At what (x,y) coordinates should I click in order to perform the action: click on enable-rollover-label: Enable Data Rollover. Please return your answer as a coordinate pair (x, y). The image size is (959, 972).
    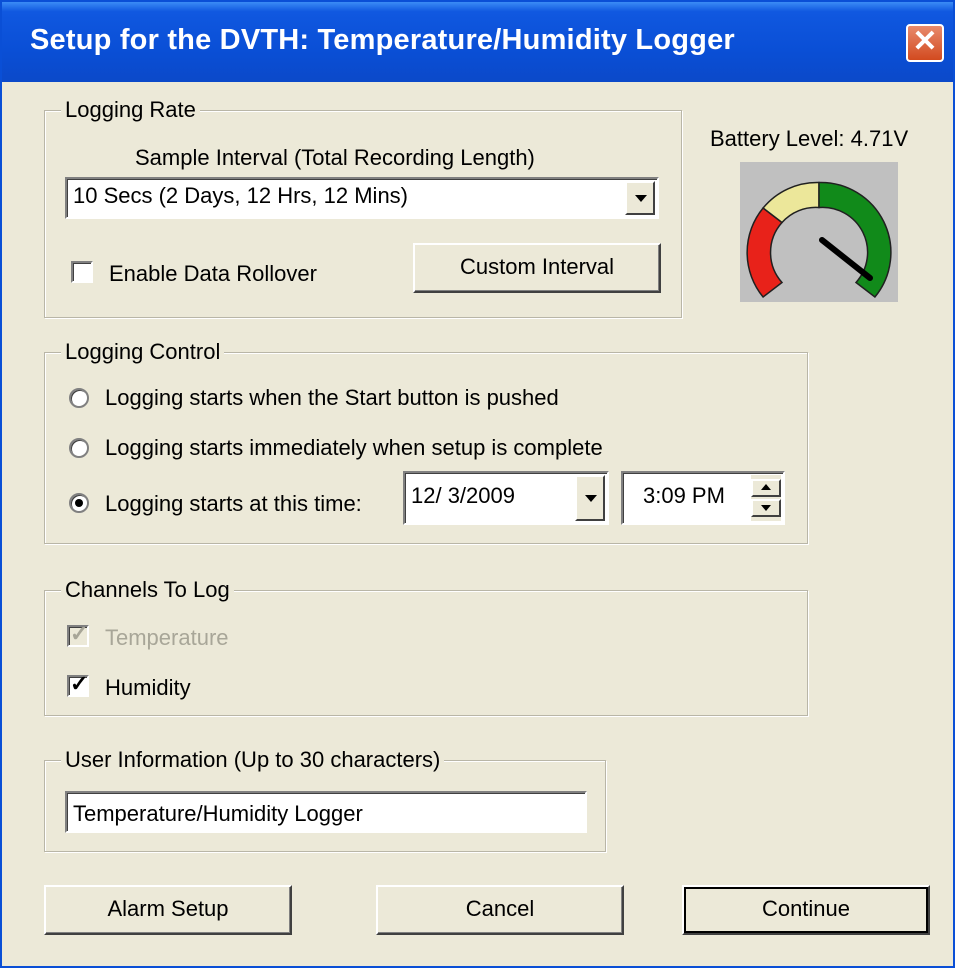
    Looking at the image, I should click on (213, 274).